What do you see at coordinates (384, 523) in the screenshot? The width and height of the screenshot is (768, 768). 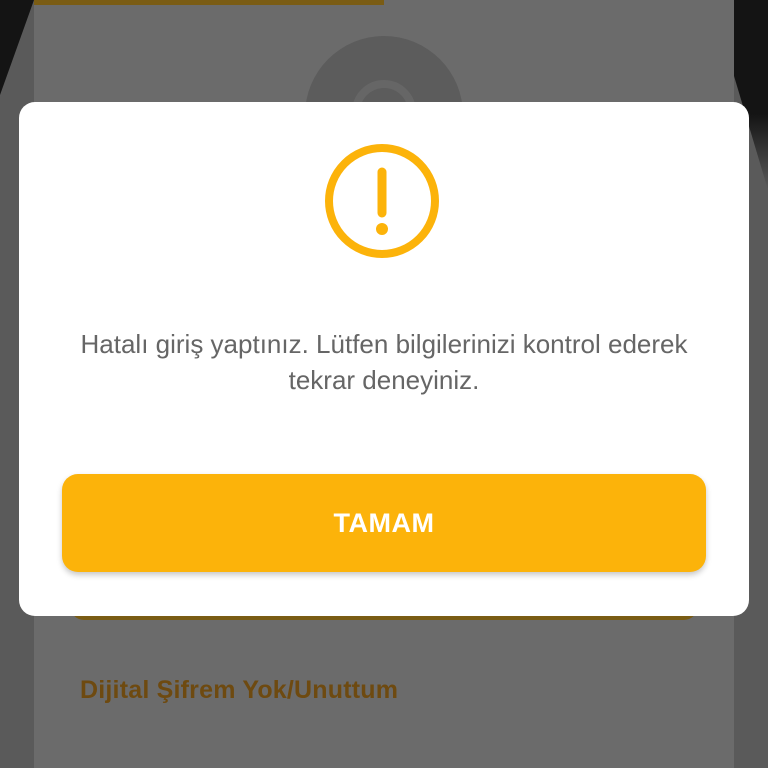 I see `ok-button: TAMAM` at bounding box center [384, 523].